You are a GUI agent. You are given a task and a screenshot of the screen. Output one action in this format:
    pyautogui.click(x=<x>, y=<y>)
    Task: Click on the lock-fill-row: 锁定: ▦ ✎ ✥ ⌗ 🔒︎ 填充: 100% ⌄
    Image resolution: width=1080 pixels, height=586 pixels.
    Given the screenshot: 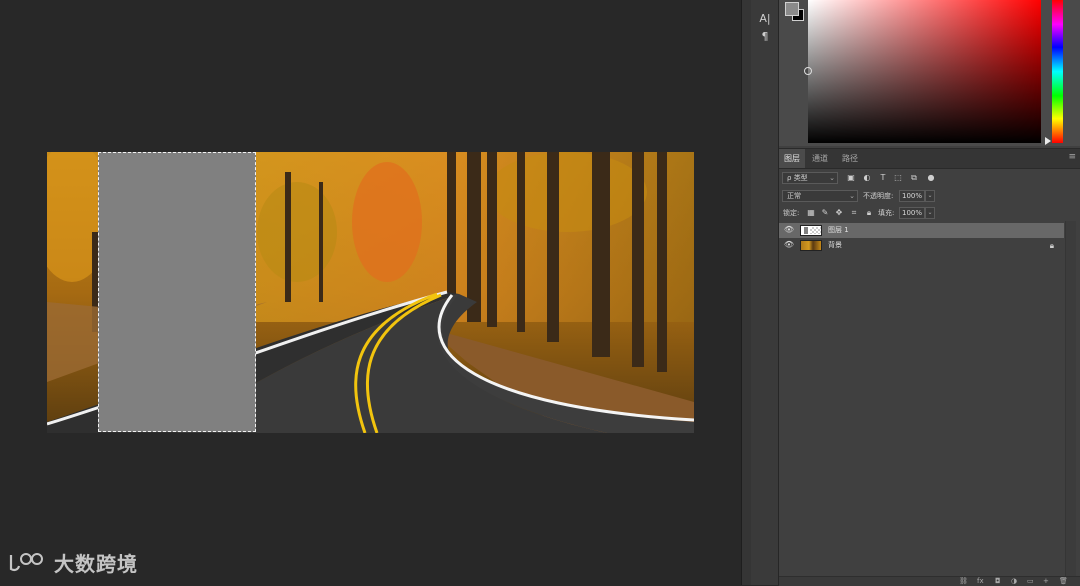 What is the action you would take?
    pyautogui.click(x=929, y=213)
    